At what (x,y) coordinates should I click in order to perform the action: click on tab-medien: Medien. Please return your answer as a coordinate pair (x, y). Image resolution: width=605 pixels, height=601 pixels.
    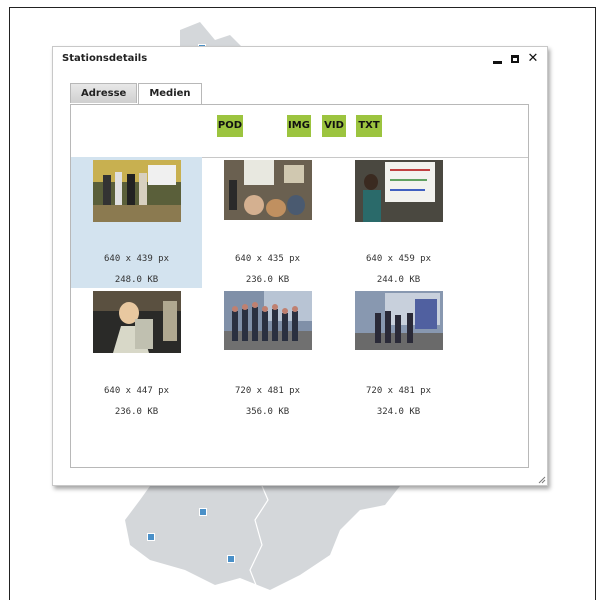
    Looking at the image, I should click on (170, 94).